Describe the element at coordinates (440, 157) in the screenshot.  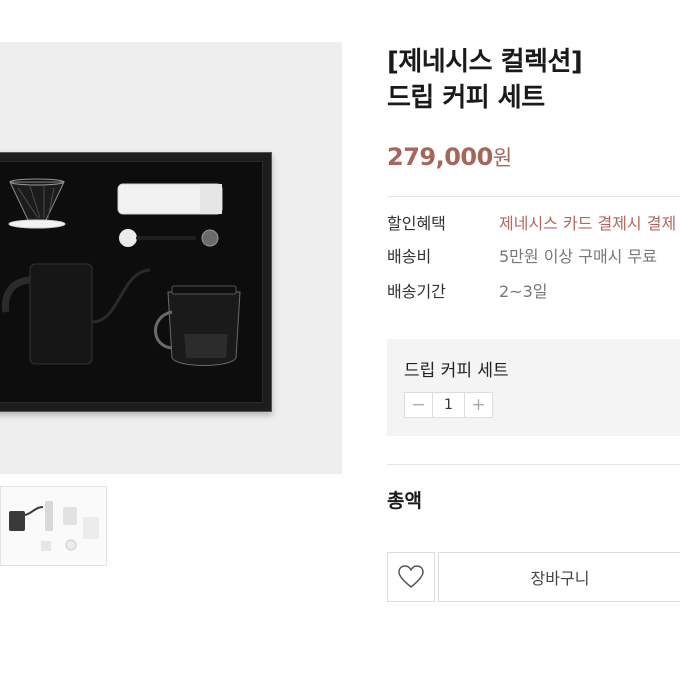
I see `price-amount: 279,000` at that location.